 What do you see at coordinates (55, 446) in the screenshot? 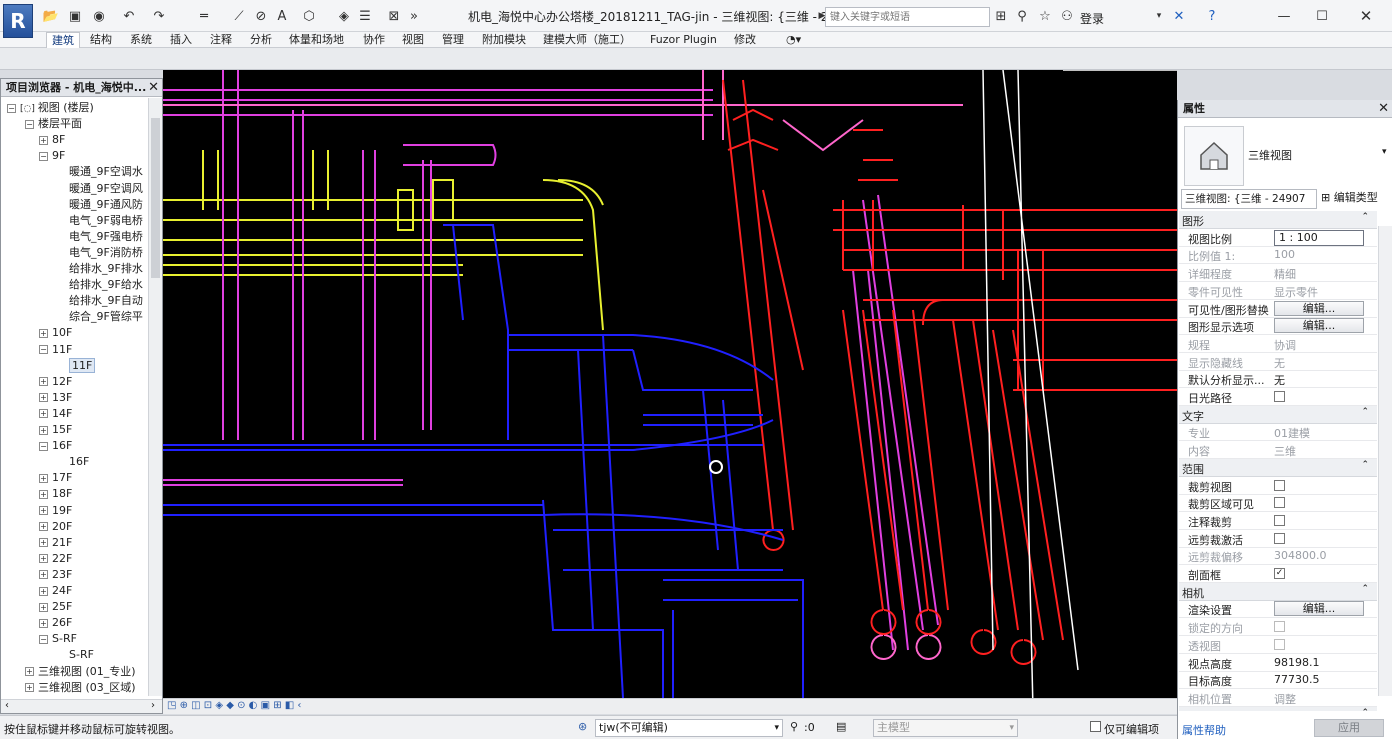
I see `tree-item: −16F` at bounding box center [55, 446].